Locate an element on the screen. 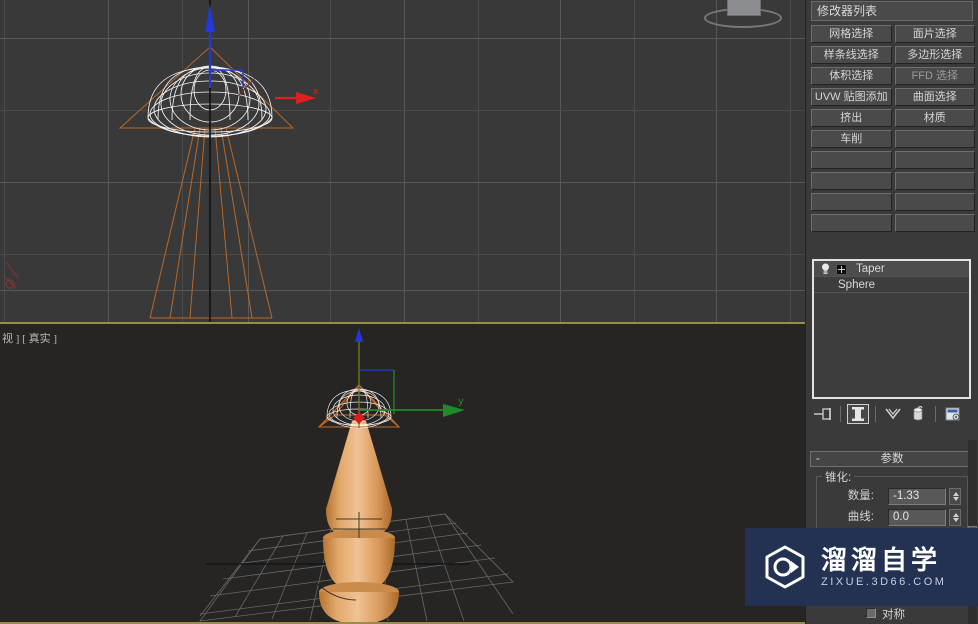  configure-modifier-sets-icon is located at coordinates (953, 414).